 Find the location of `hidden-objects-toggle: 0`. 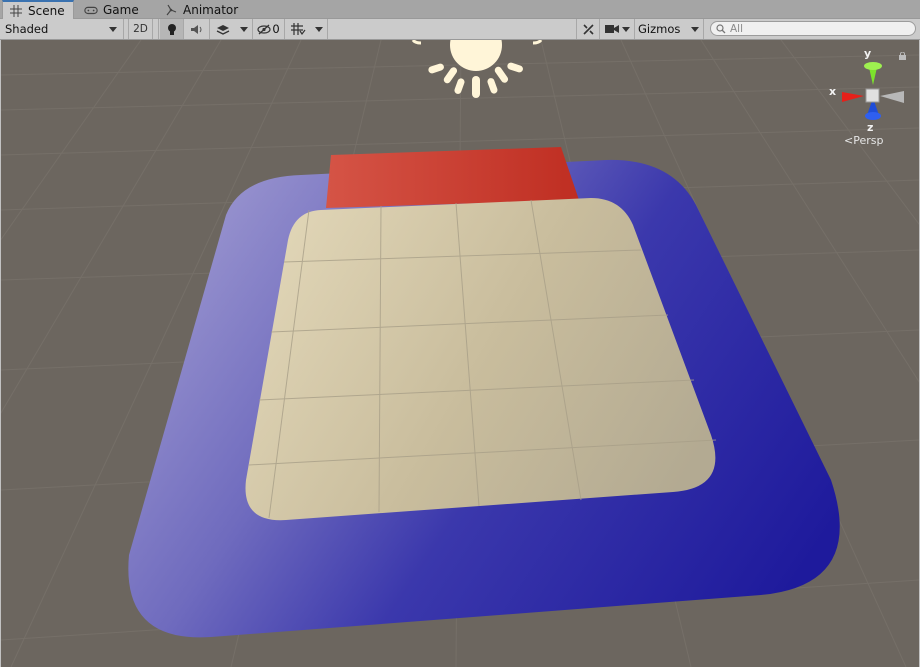

hidden-objects-toggle: 0 is located at coordinates (269, 29).